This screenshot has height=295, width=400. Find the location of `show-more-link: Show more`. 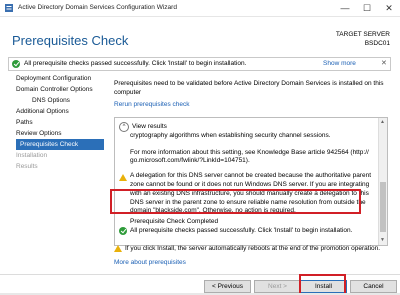

show-more-link: Show more is located at coordinates (339, 63).